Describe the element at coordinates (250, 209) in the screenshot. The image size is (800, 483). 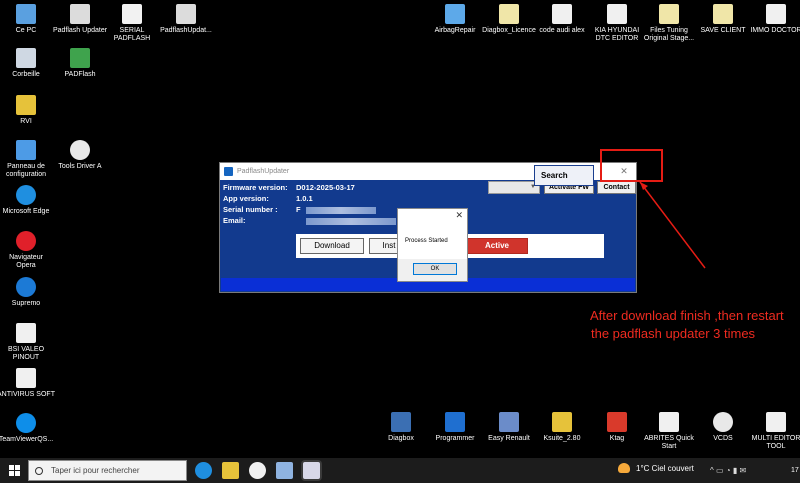
I see `serial-number-label: Serial number :` at that location.